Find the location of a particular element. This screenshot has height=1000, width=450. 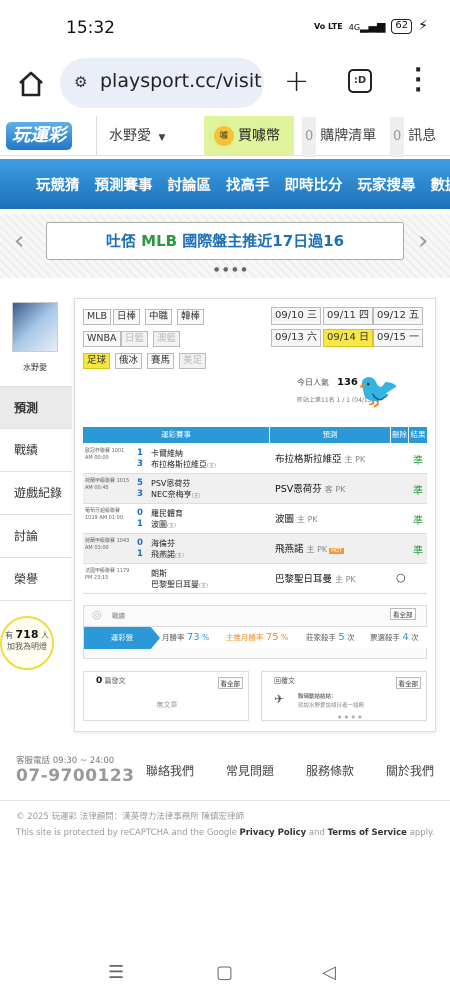

tab-switcher-button: :D is located at coordinates (360, 81).